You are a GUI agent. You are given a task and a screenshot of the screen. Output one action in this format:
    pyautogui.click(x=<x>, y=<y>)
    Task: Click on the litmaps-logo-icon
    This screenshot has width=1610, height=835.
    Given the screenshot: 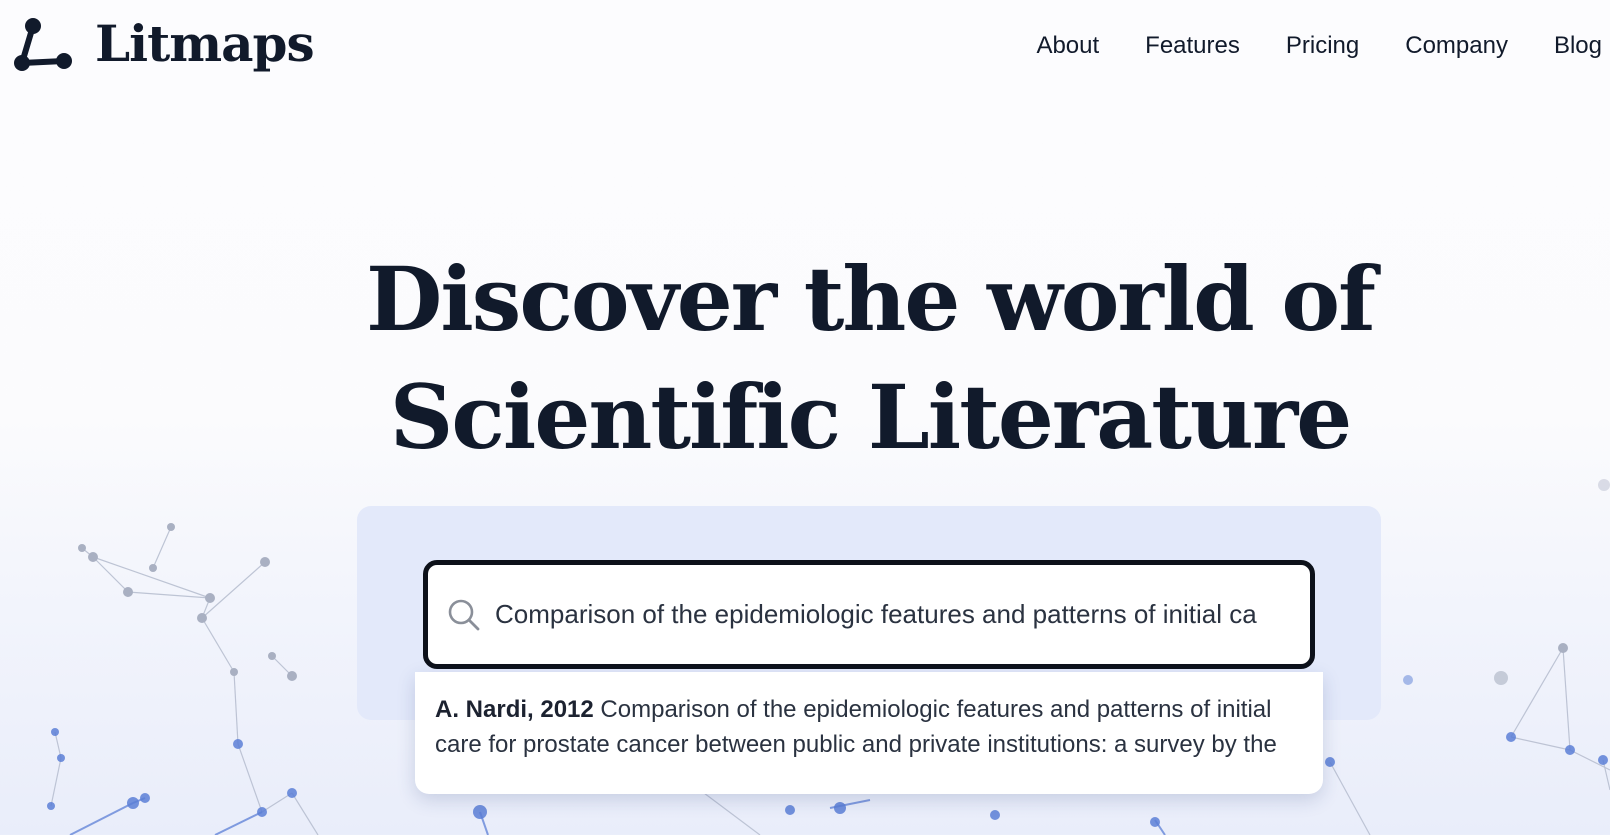 What is the action you would take?
    pyautogui.click(x=43, y=44)
    